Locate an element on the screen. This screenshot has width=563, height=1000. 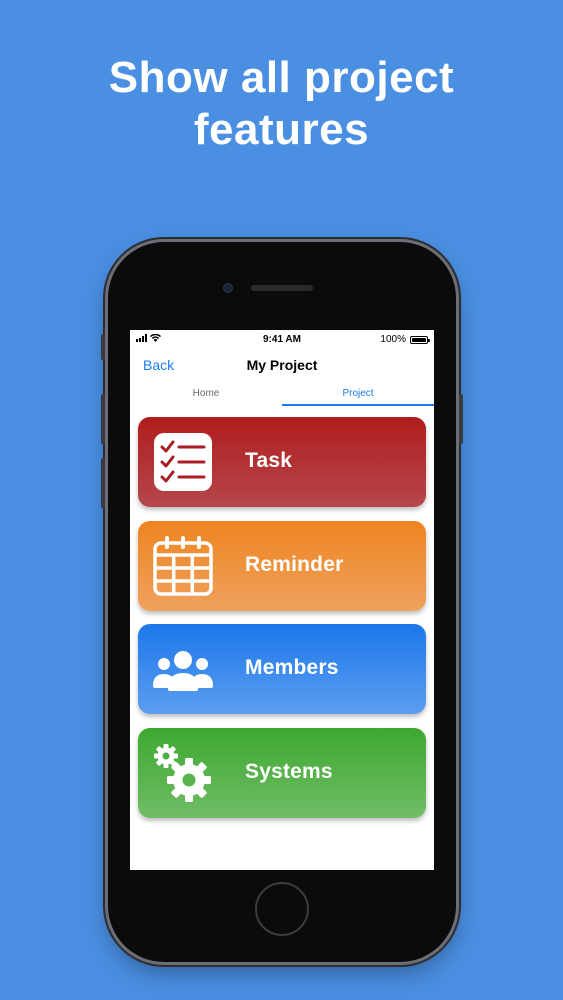
group-icon is located at coordinates (183, 671).